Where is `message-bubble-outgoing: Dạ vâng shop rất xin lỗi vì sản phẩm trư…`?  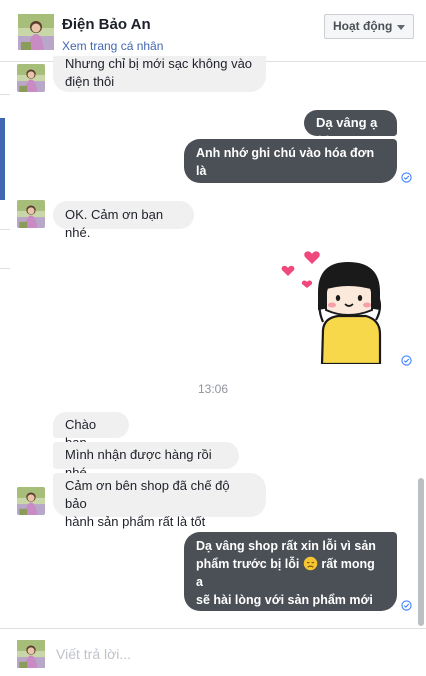 message-bubble-outgoing: Dạ vâng shop rất xin lỗi vì sản phẩm trư… is located at coordinates (290, 587).